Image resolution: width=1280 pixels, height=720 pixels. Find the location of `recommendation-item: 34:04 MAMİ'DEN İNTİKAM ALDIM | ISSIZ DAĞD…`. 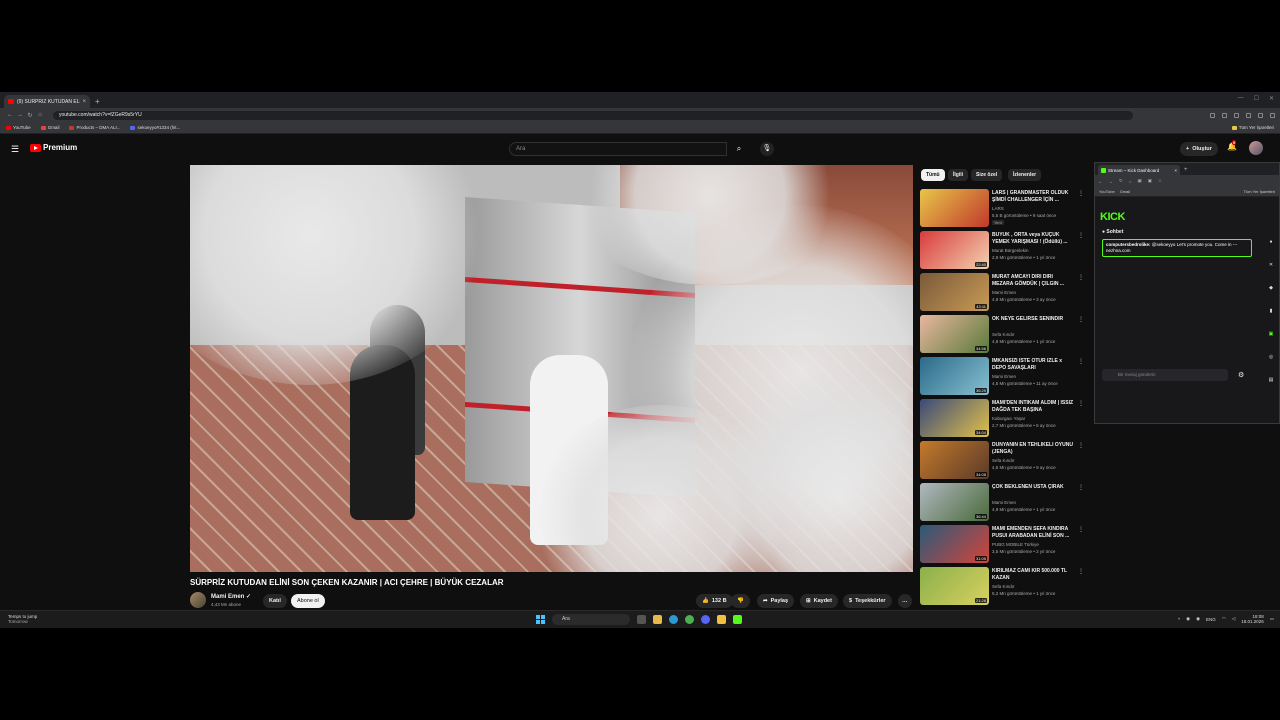

recommendation-item: 34:04 MAMİ'DEN İNTİKAM ALDIM | ISSIZ DAĞD… is located at coordinates (1005, 420).